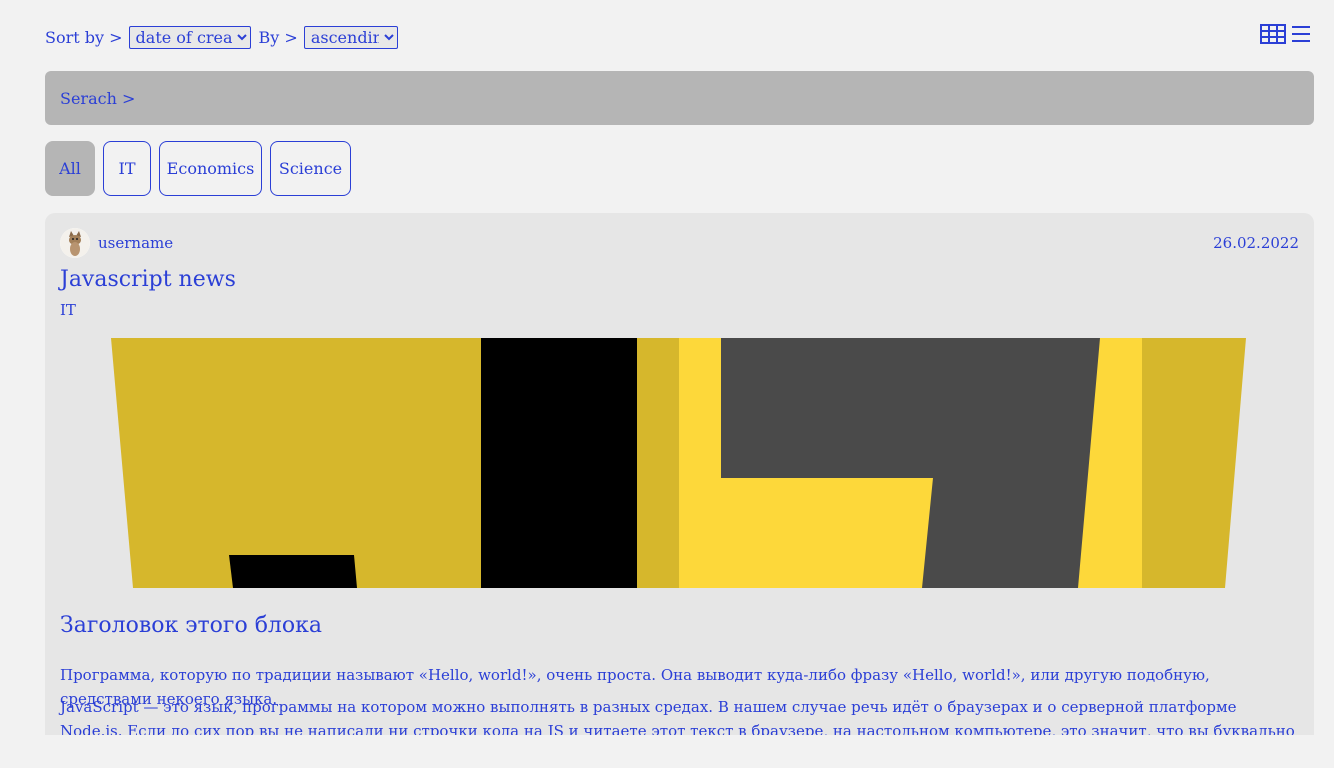 The height and width of the screenshot is (768, 1334). I want to click on category-tabs: All IT Economics Science, so click(198, 168).